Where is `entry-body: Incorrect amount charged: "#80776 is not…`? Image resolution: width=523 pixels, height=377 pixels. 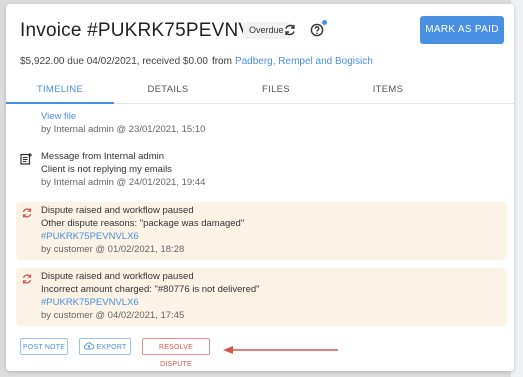 entry-body: Incorrect amount charged: "#80776 is not… is located at coordinates (150, 289).